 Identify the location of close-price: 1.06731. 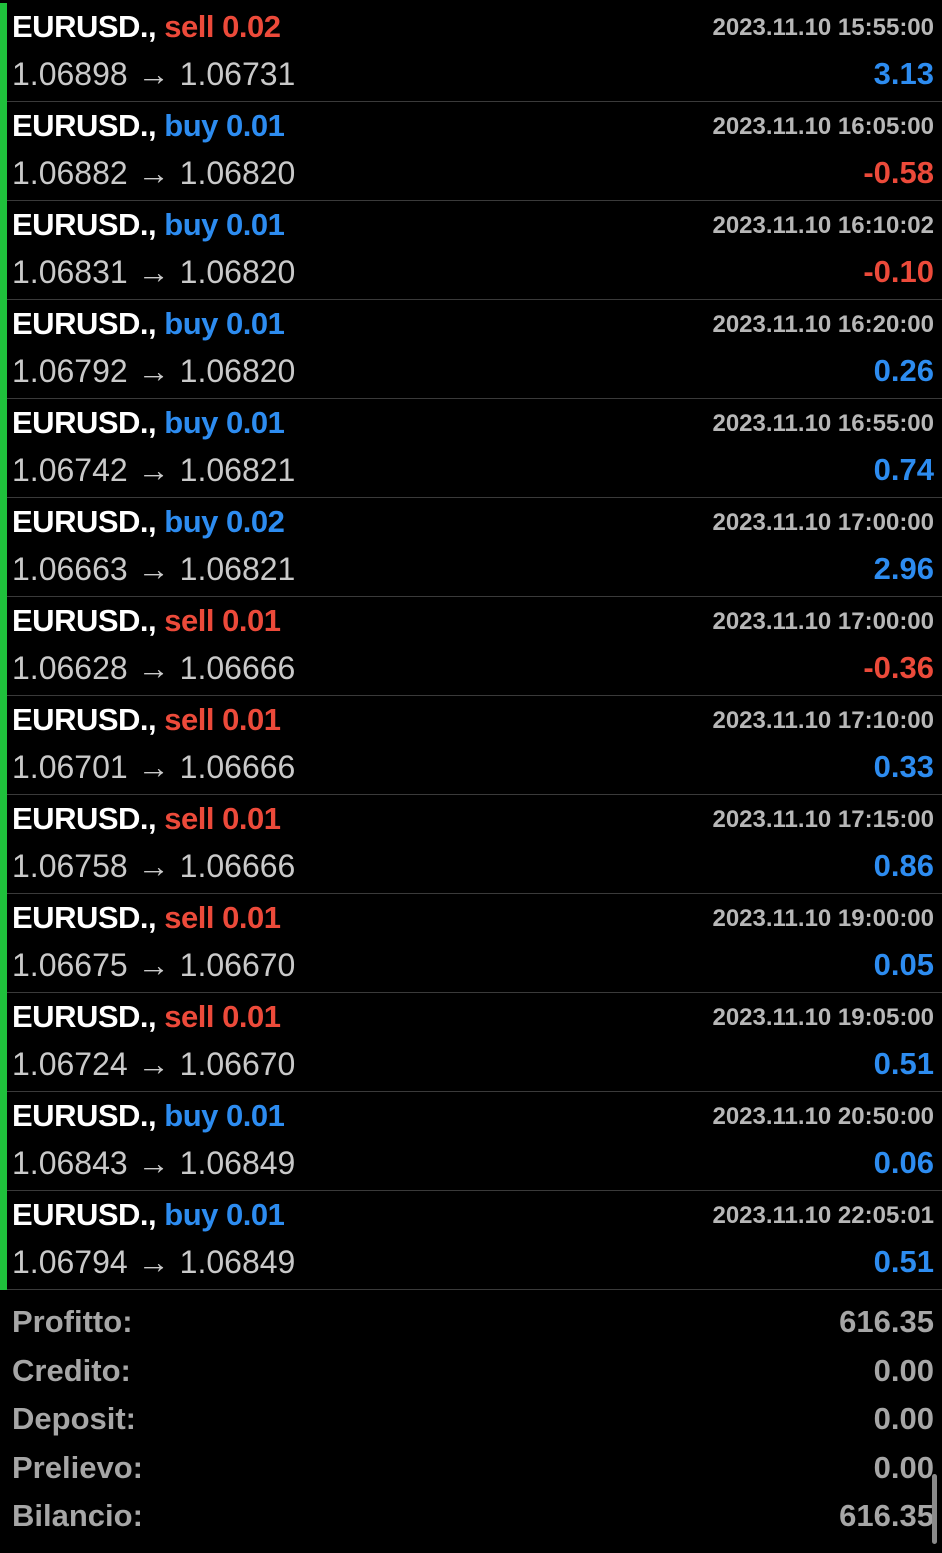
(237, 74).